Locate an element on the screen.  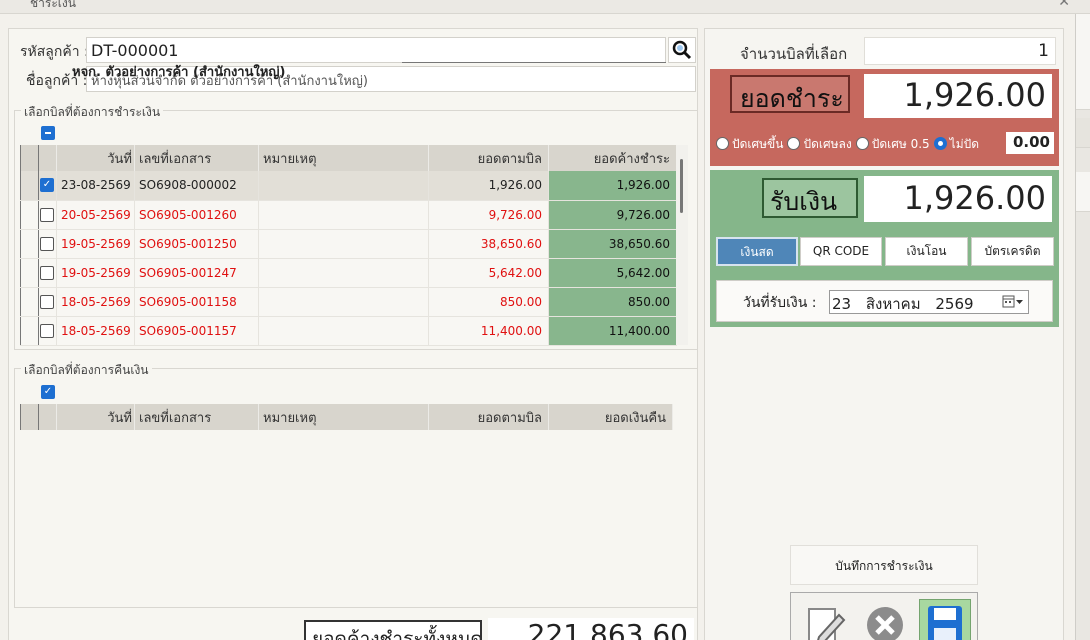
receive-date-box: วันที่รับเงิน : 23 สิงหาคม 2569 is located at coordinates (884, 301).